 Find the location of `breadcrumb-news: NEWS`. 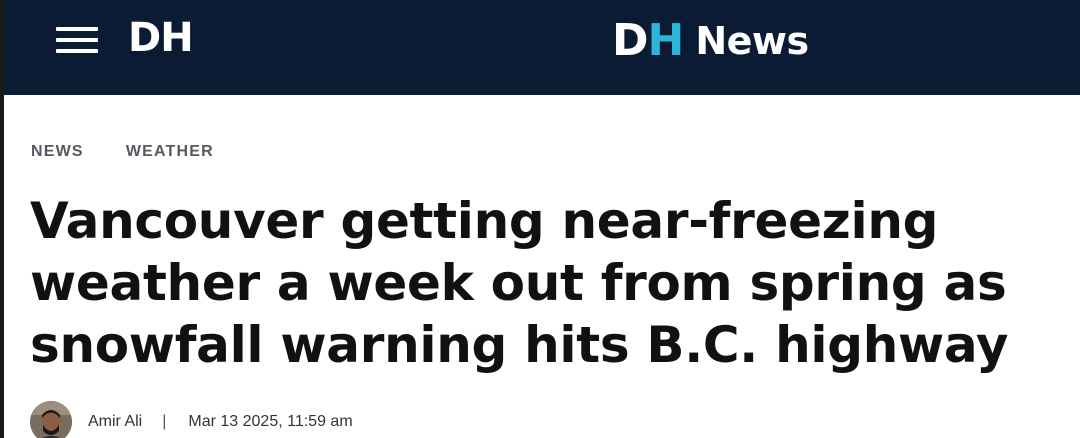

breadcrumb-news: NEWS is located at coordinates (57, 152).